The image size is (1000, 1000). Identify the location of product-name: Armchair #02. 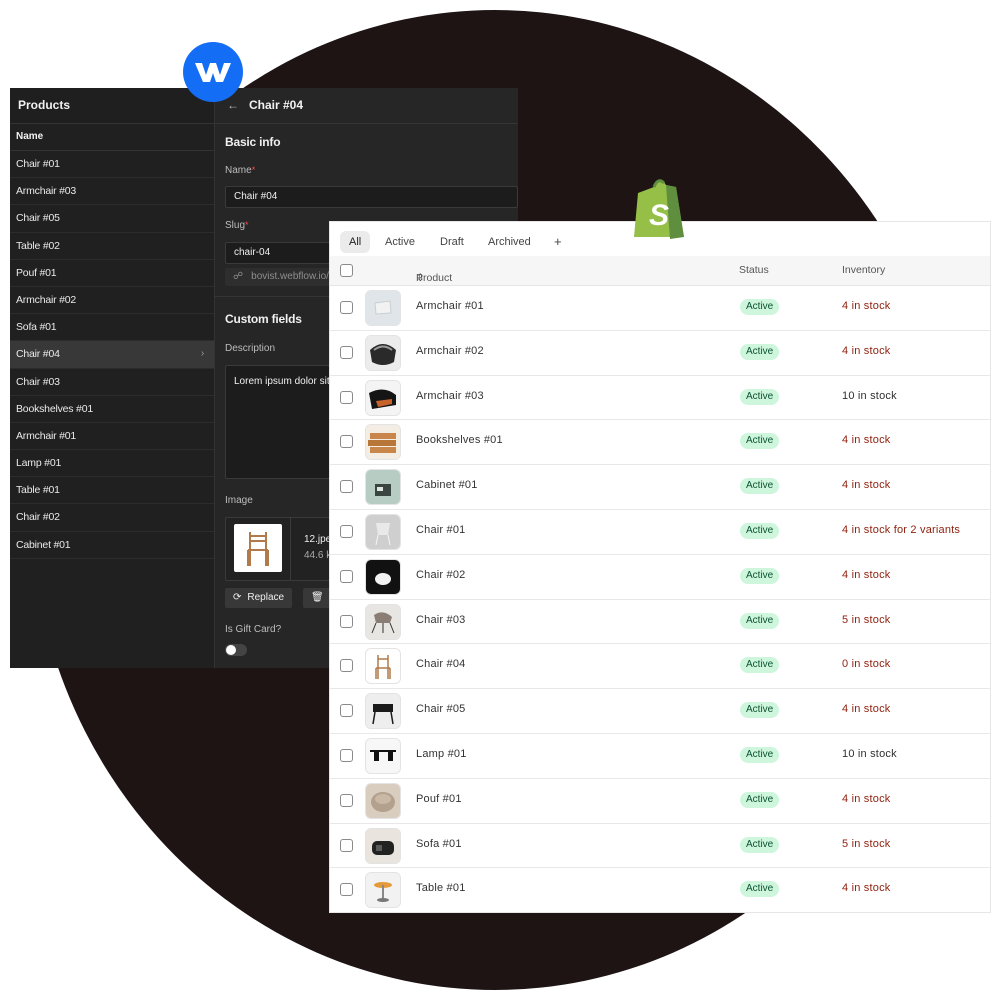
(450, 351).